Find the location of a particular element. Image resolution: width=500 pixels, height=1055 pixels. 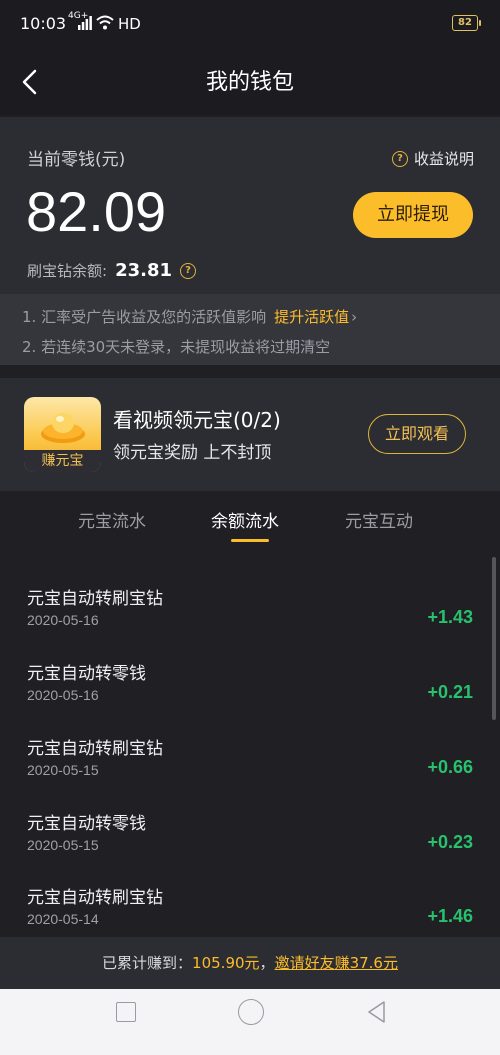

page-title: 我的钱包 is located at coordinates (249, 82).